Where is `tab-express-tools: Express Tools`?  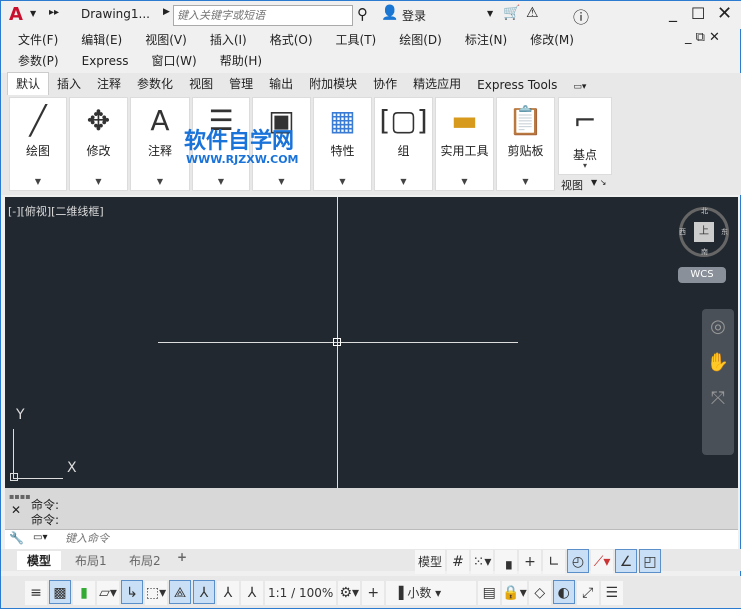 tab-express-tools: Express Tools is located at coordinates (517, 85).